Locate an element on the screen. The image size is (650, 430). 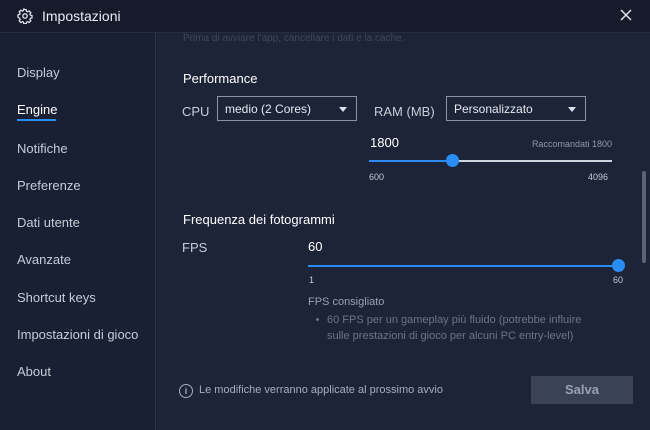
ram-slider-fill is located at coordinates (410, 161).